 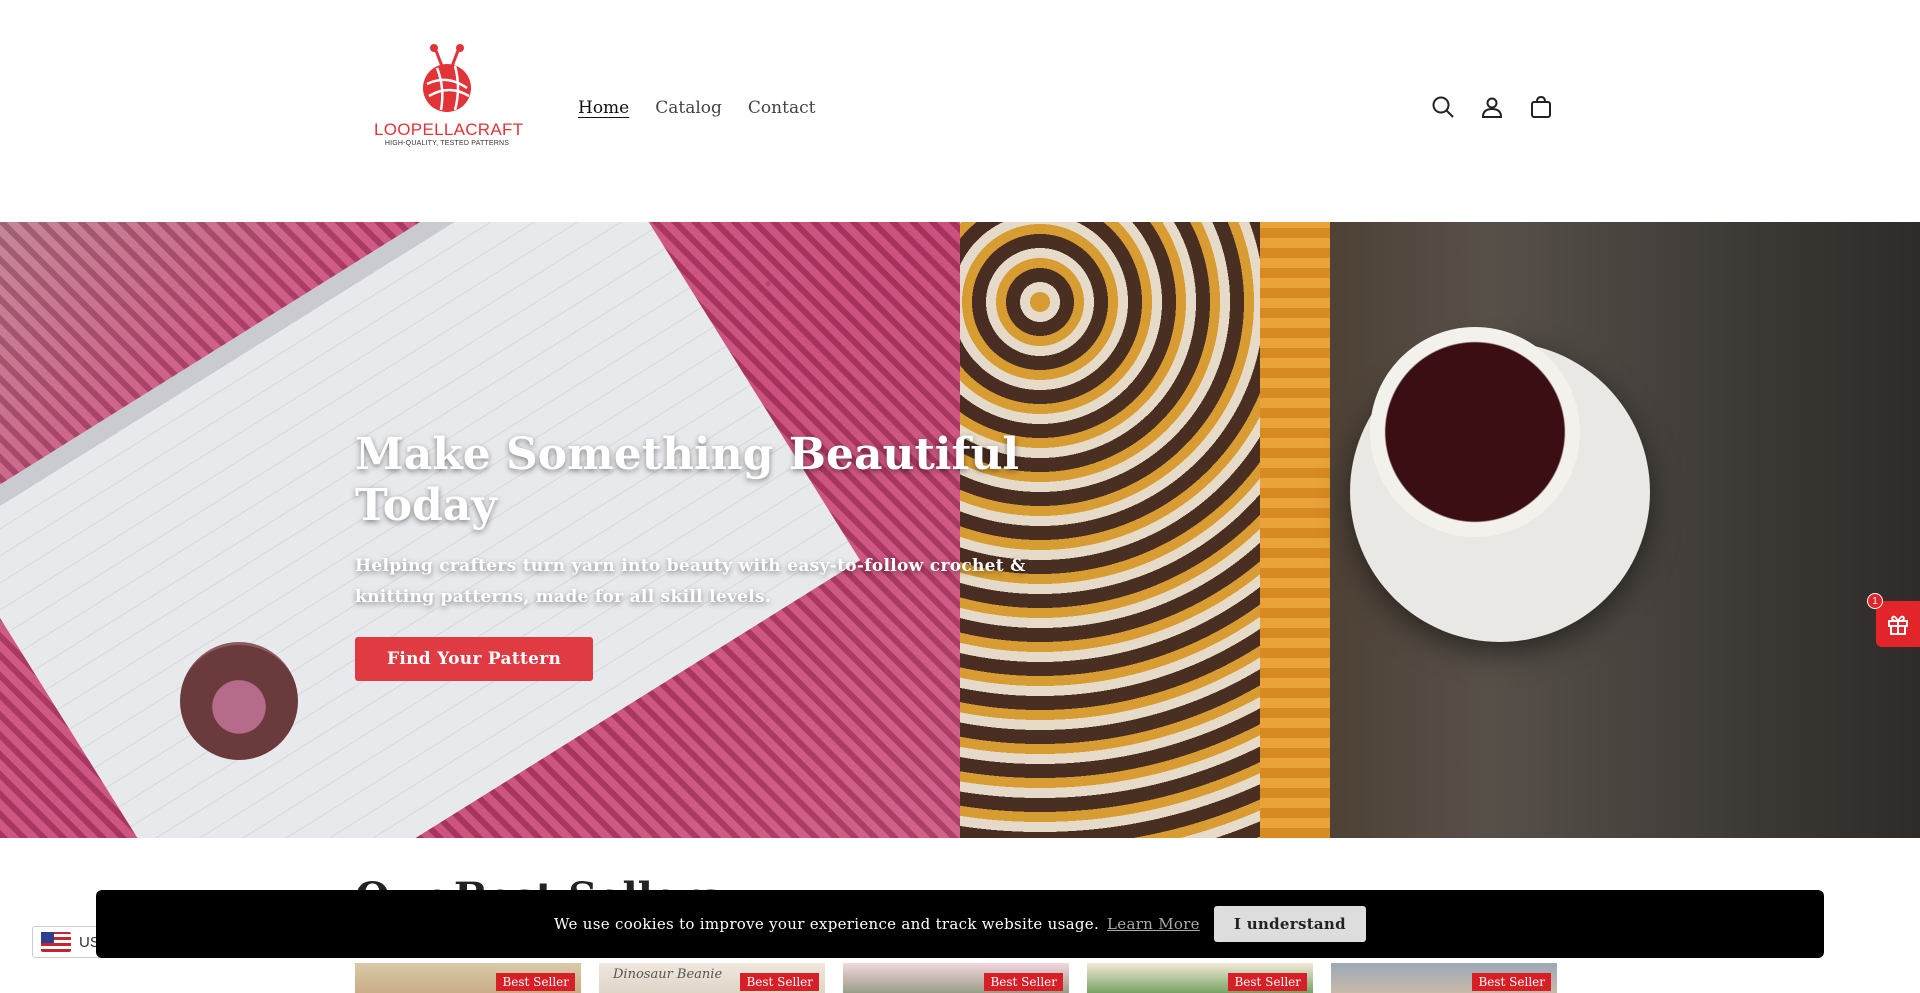 What do you see at coordinates (782, 108) in the screenshot?
I see `nav-item-contact: Contact` at bounding box center [782, 108].